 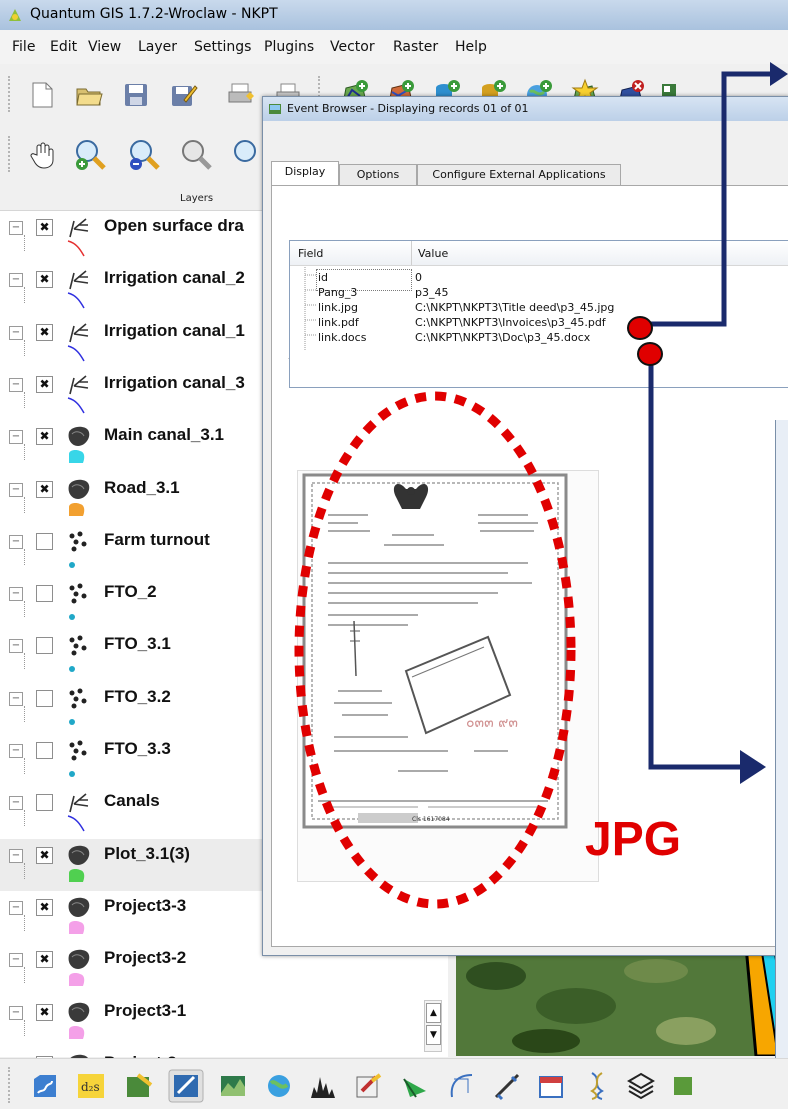 I want to click on layer-name: Plot_3.1(3), so click(x=147, y=854).